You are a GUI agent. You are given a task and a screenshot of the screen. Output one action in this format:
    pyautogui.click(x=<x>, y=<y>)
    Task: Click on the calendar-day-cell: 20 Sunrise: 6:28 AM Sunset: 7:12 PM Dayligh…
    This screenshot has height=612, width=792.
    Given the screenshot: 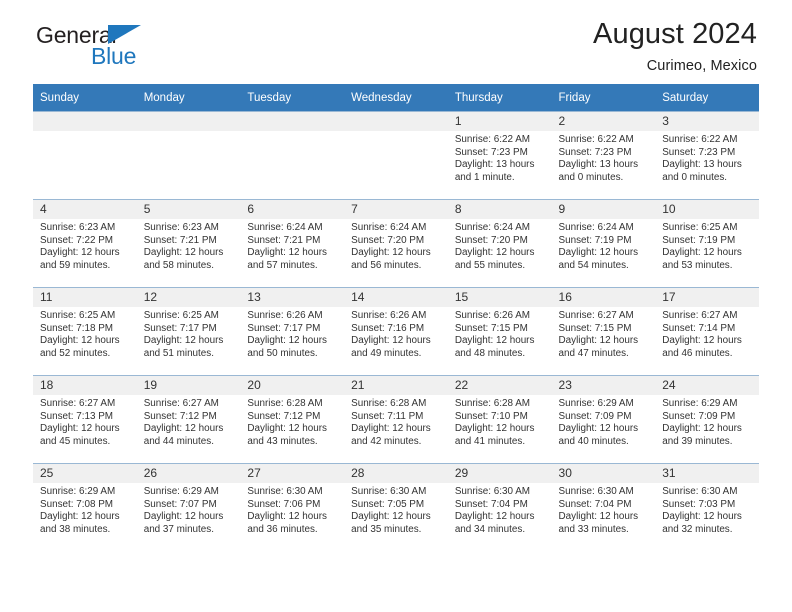 What is the action you would take?
    pyautogui.click(x=292, y=419)
    